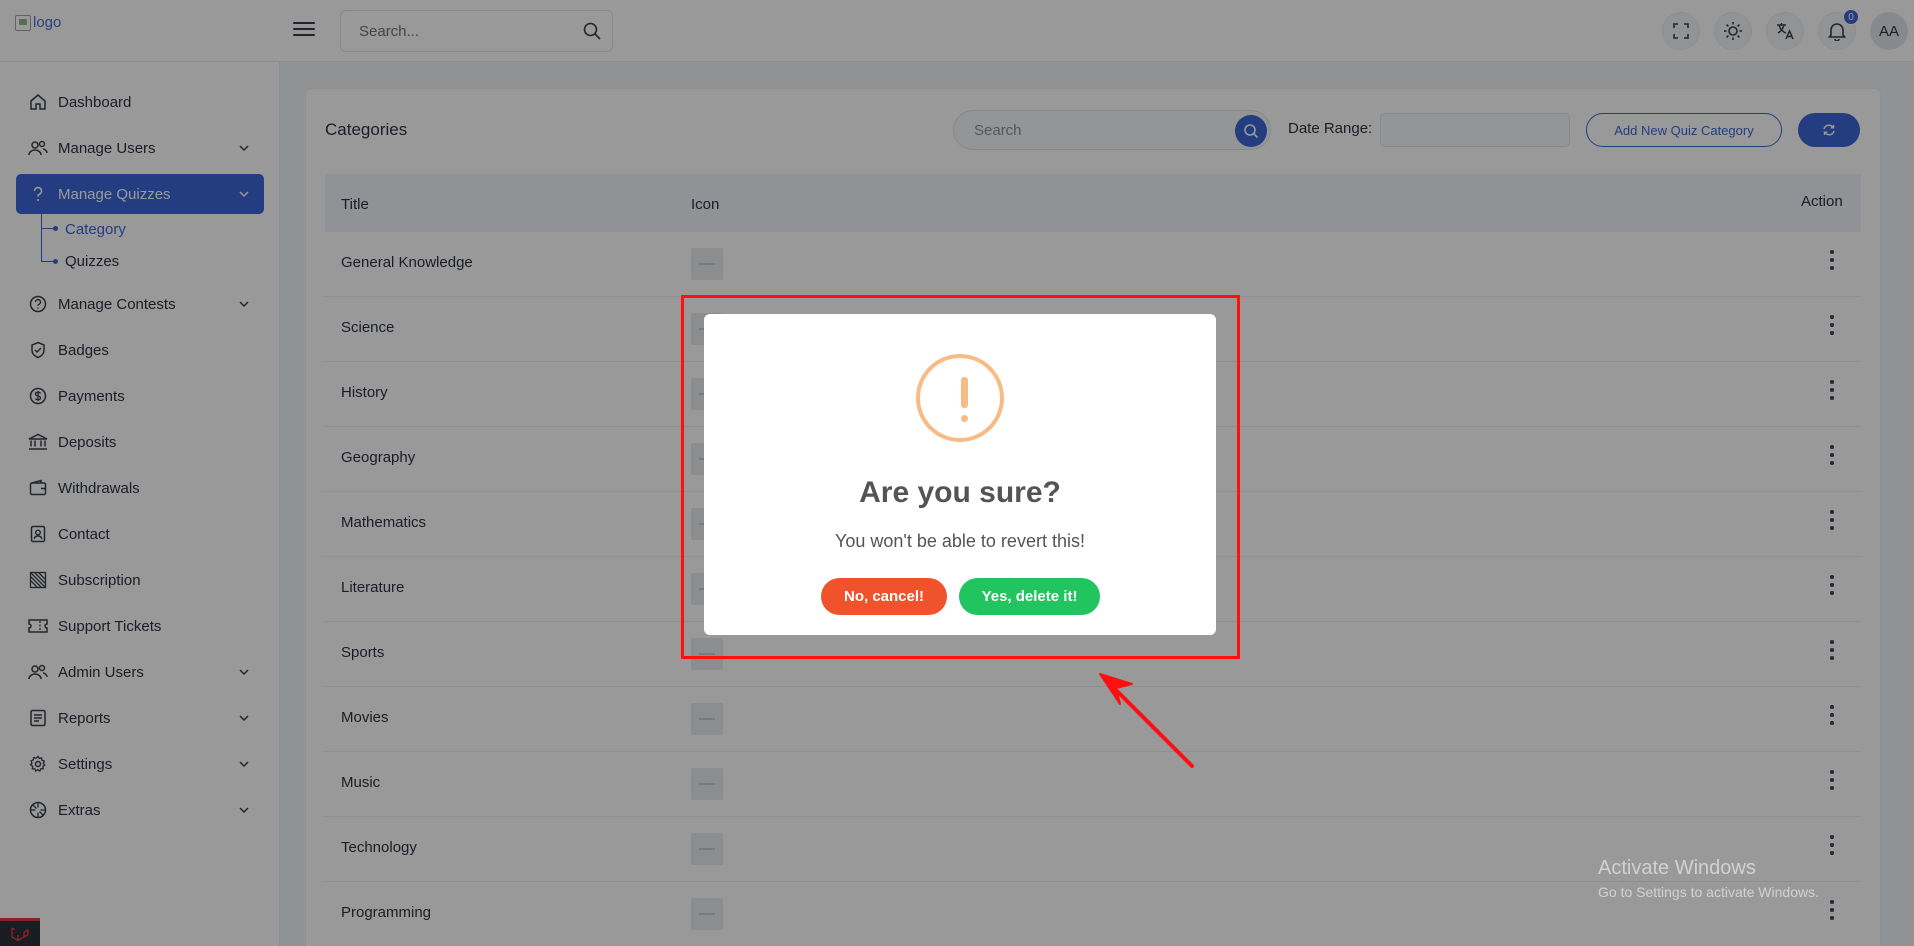 The width and height of the screenshot is (1914, 946). I want to click on annotation-highlight-box, so click(960, 477).